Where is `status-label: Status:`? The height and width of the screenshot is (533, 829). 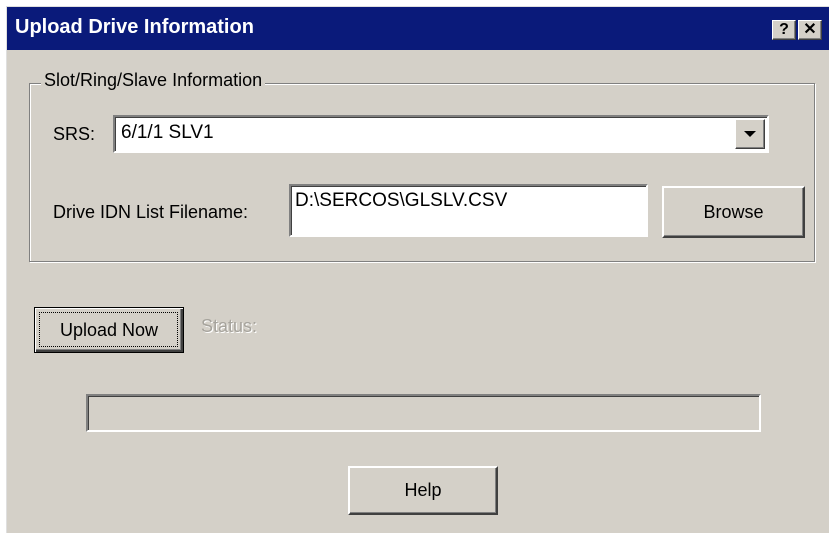 status-label: Status: is located at coordinates (229, 326).